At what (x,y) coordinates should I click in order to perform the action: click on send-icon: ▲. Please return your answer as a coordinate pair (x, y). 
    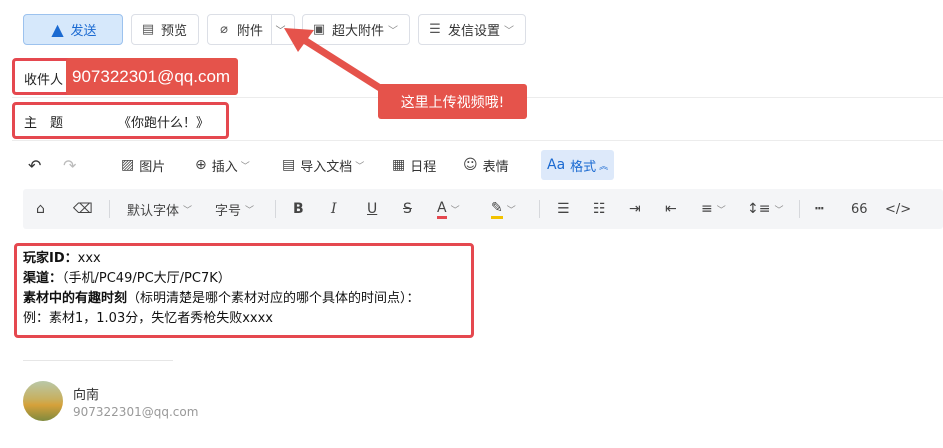
    Looking at the image, I should click on (57, 29).